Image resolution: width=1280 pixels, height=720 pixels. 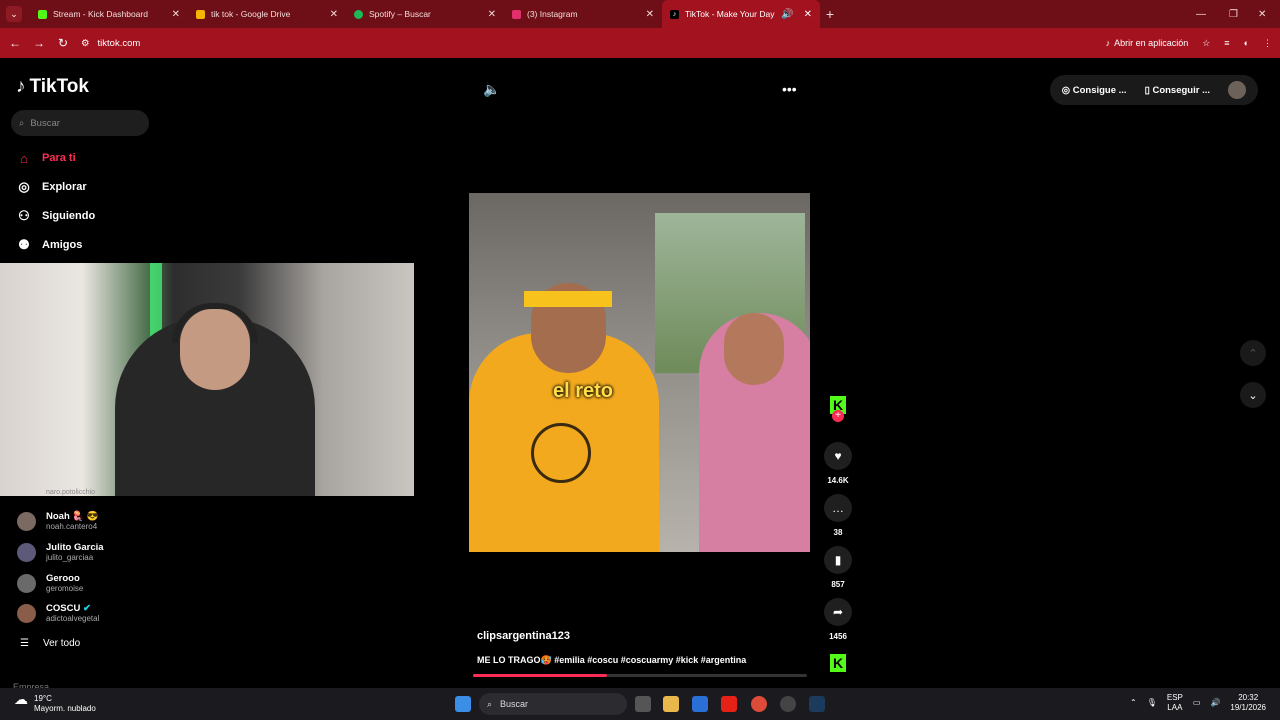 I want to click on site-info-icon: ⚙, so click(x=85, y=43).